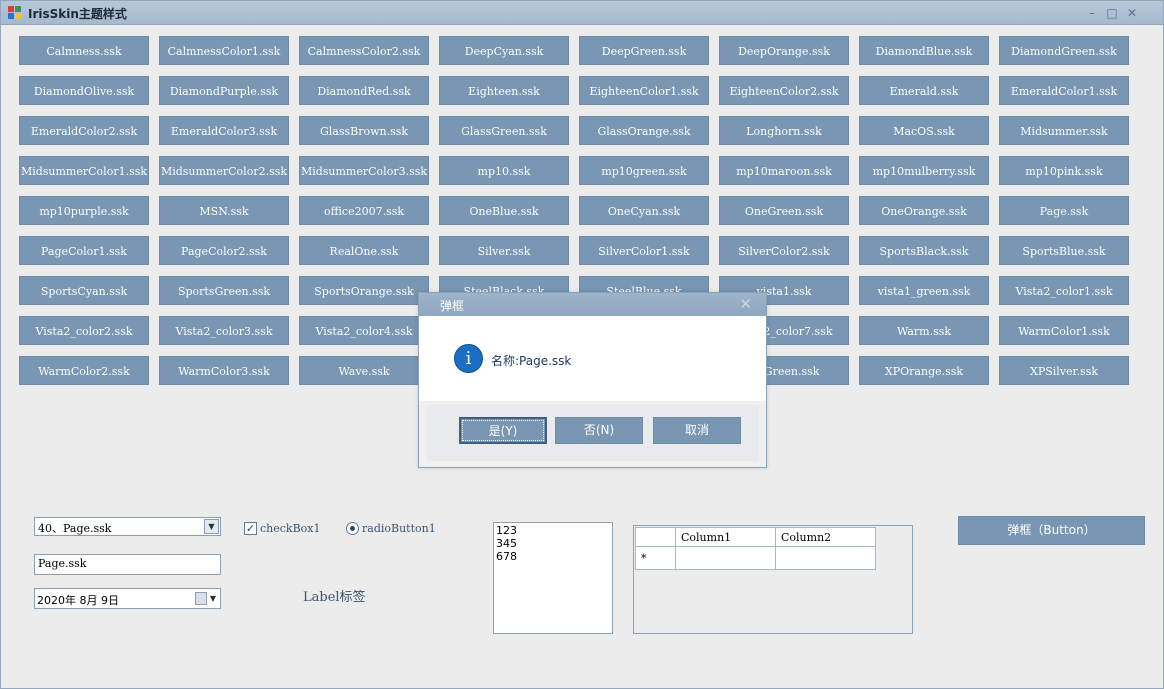  Describe the element at coordinates (75, 528) in the screenshot. I see `combobox-value: 40、Page.ssk` at that location.